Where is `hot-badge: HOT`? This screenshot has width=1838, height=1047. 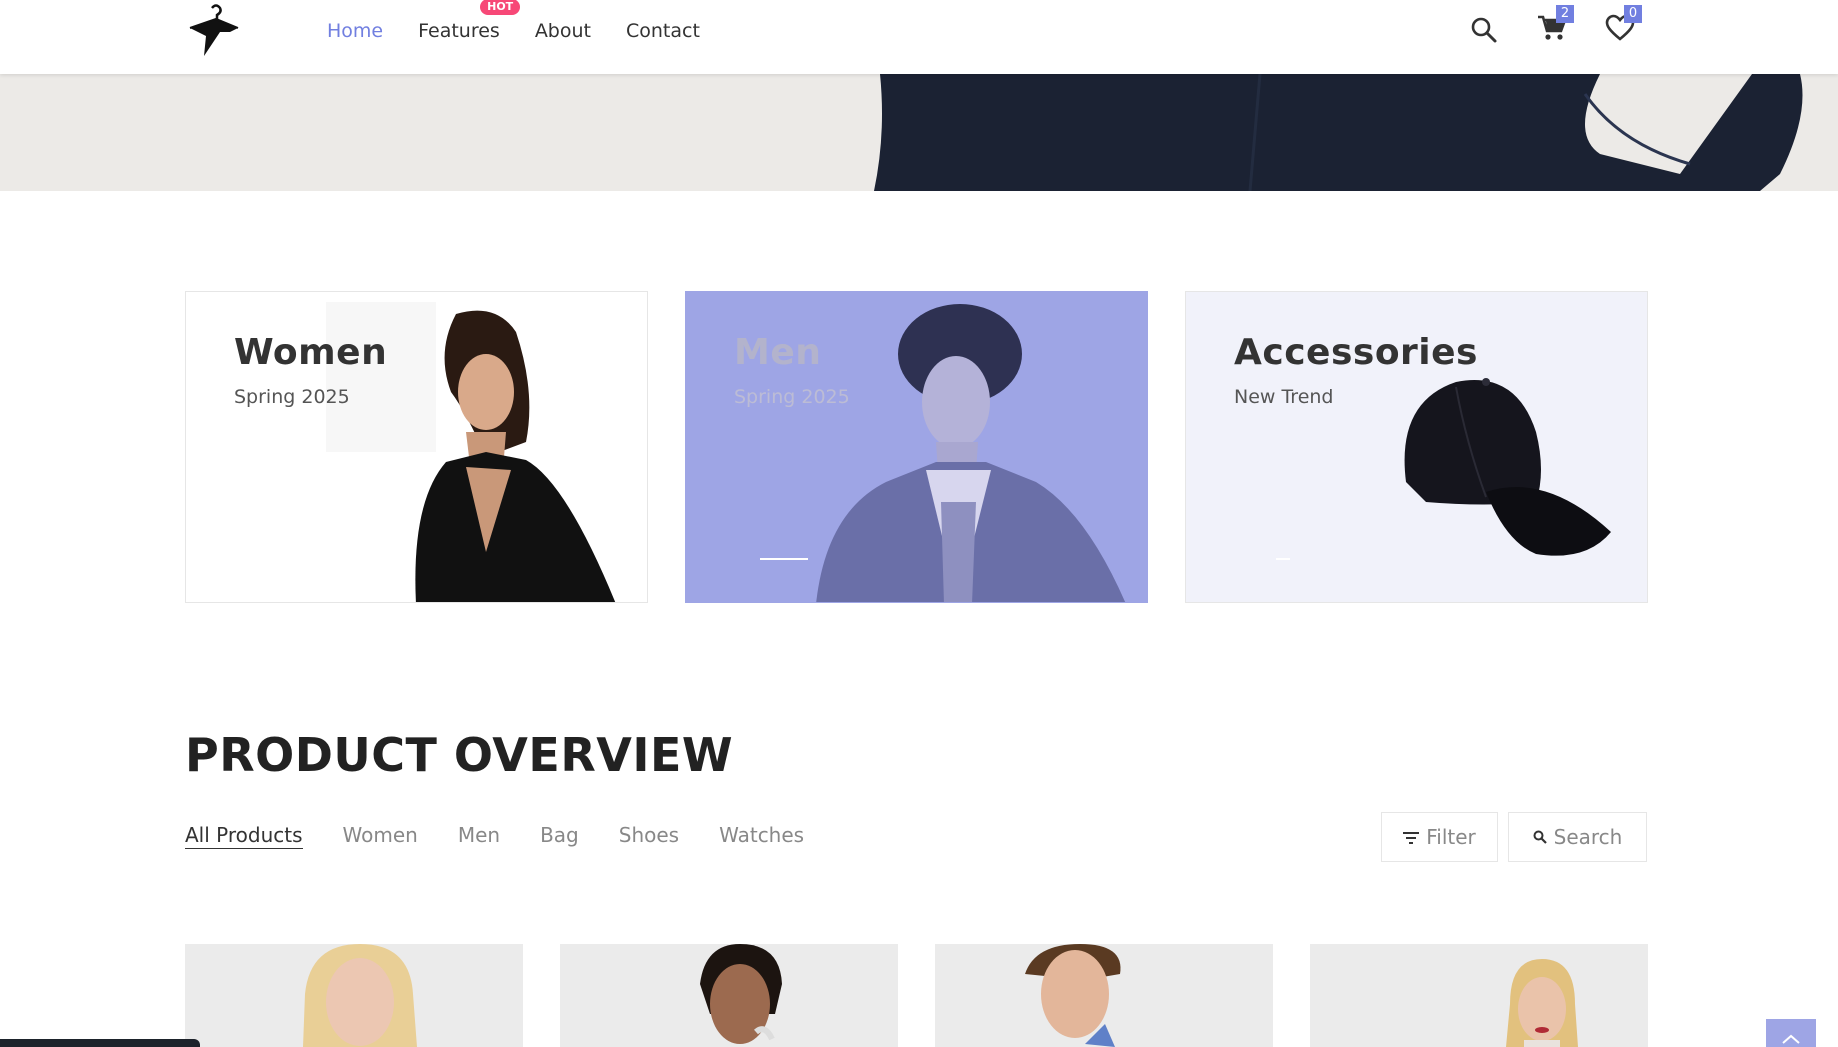 hot-badge: HOT is located at coordinates (500, 7).